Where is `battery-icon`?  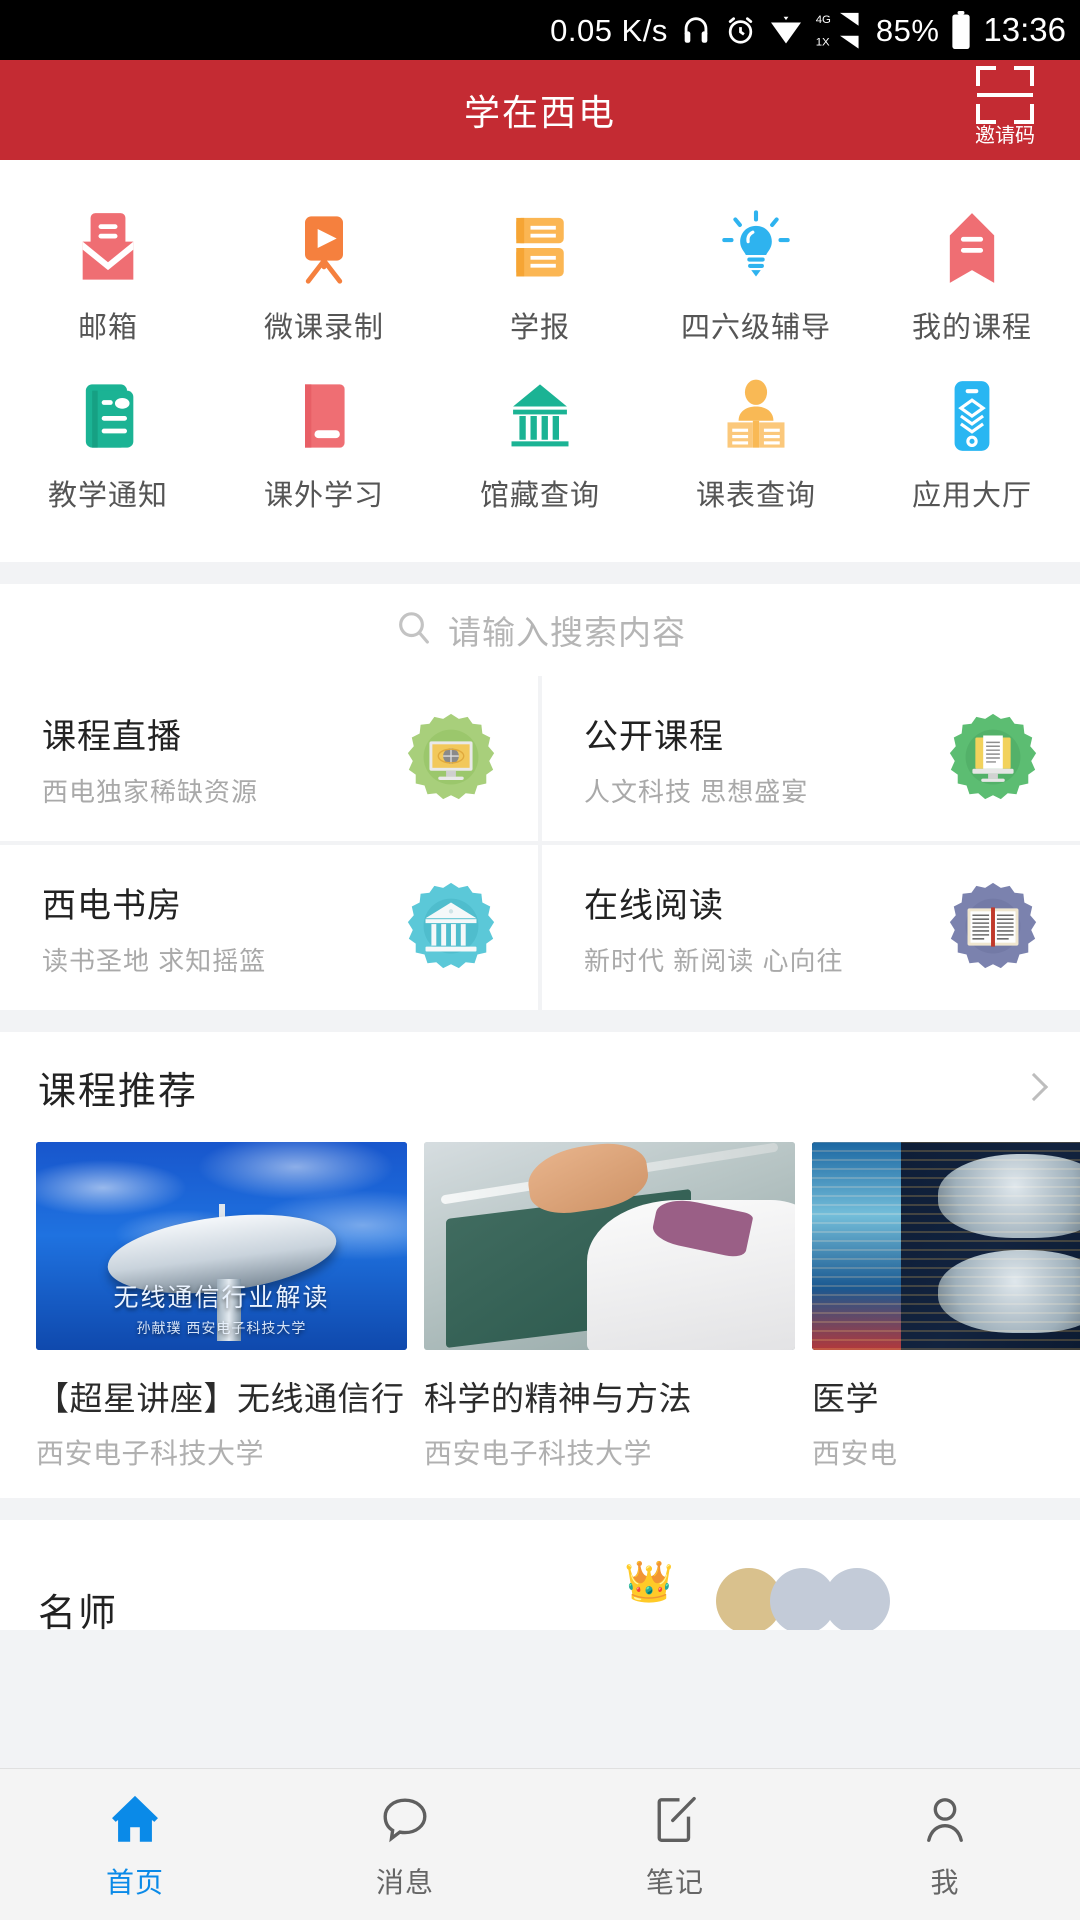 battery-icon is located at coordinates (961, 30).